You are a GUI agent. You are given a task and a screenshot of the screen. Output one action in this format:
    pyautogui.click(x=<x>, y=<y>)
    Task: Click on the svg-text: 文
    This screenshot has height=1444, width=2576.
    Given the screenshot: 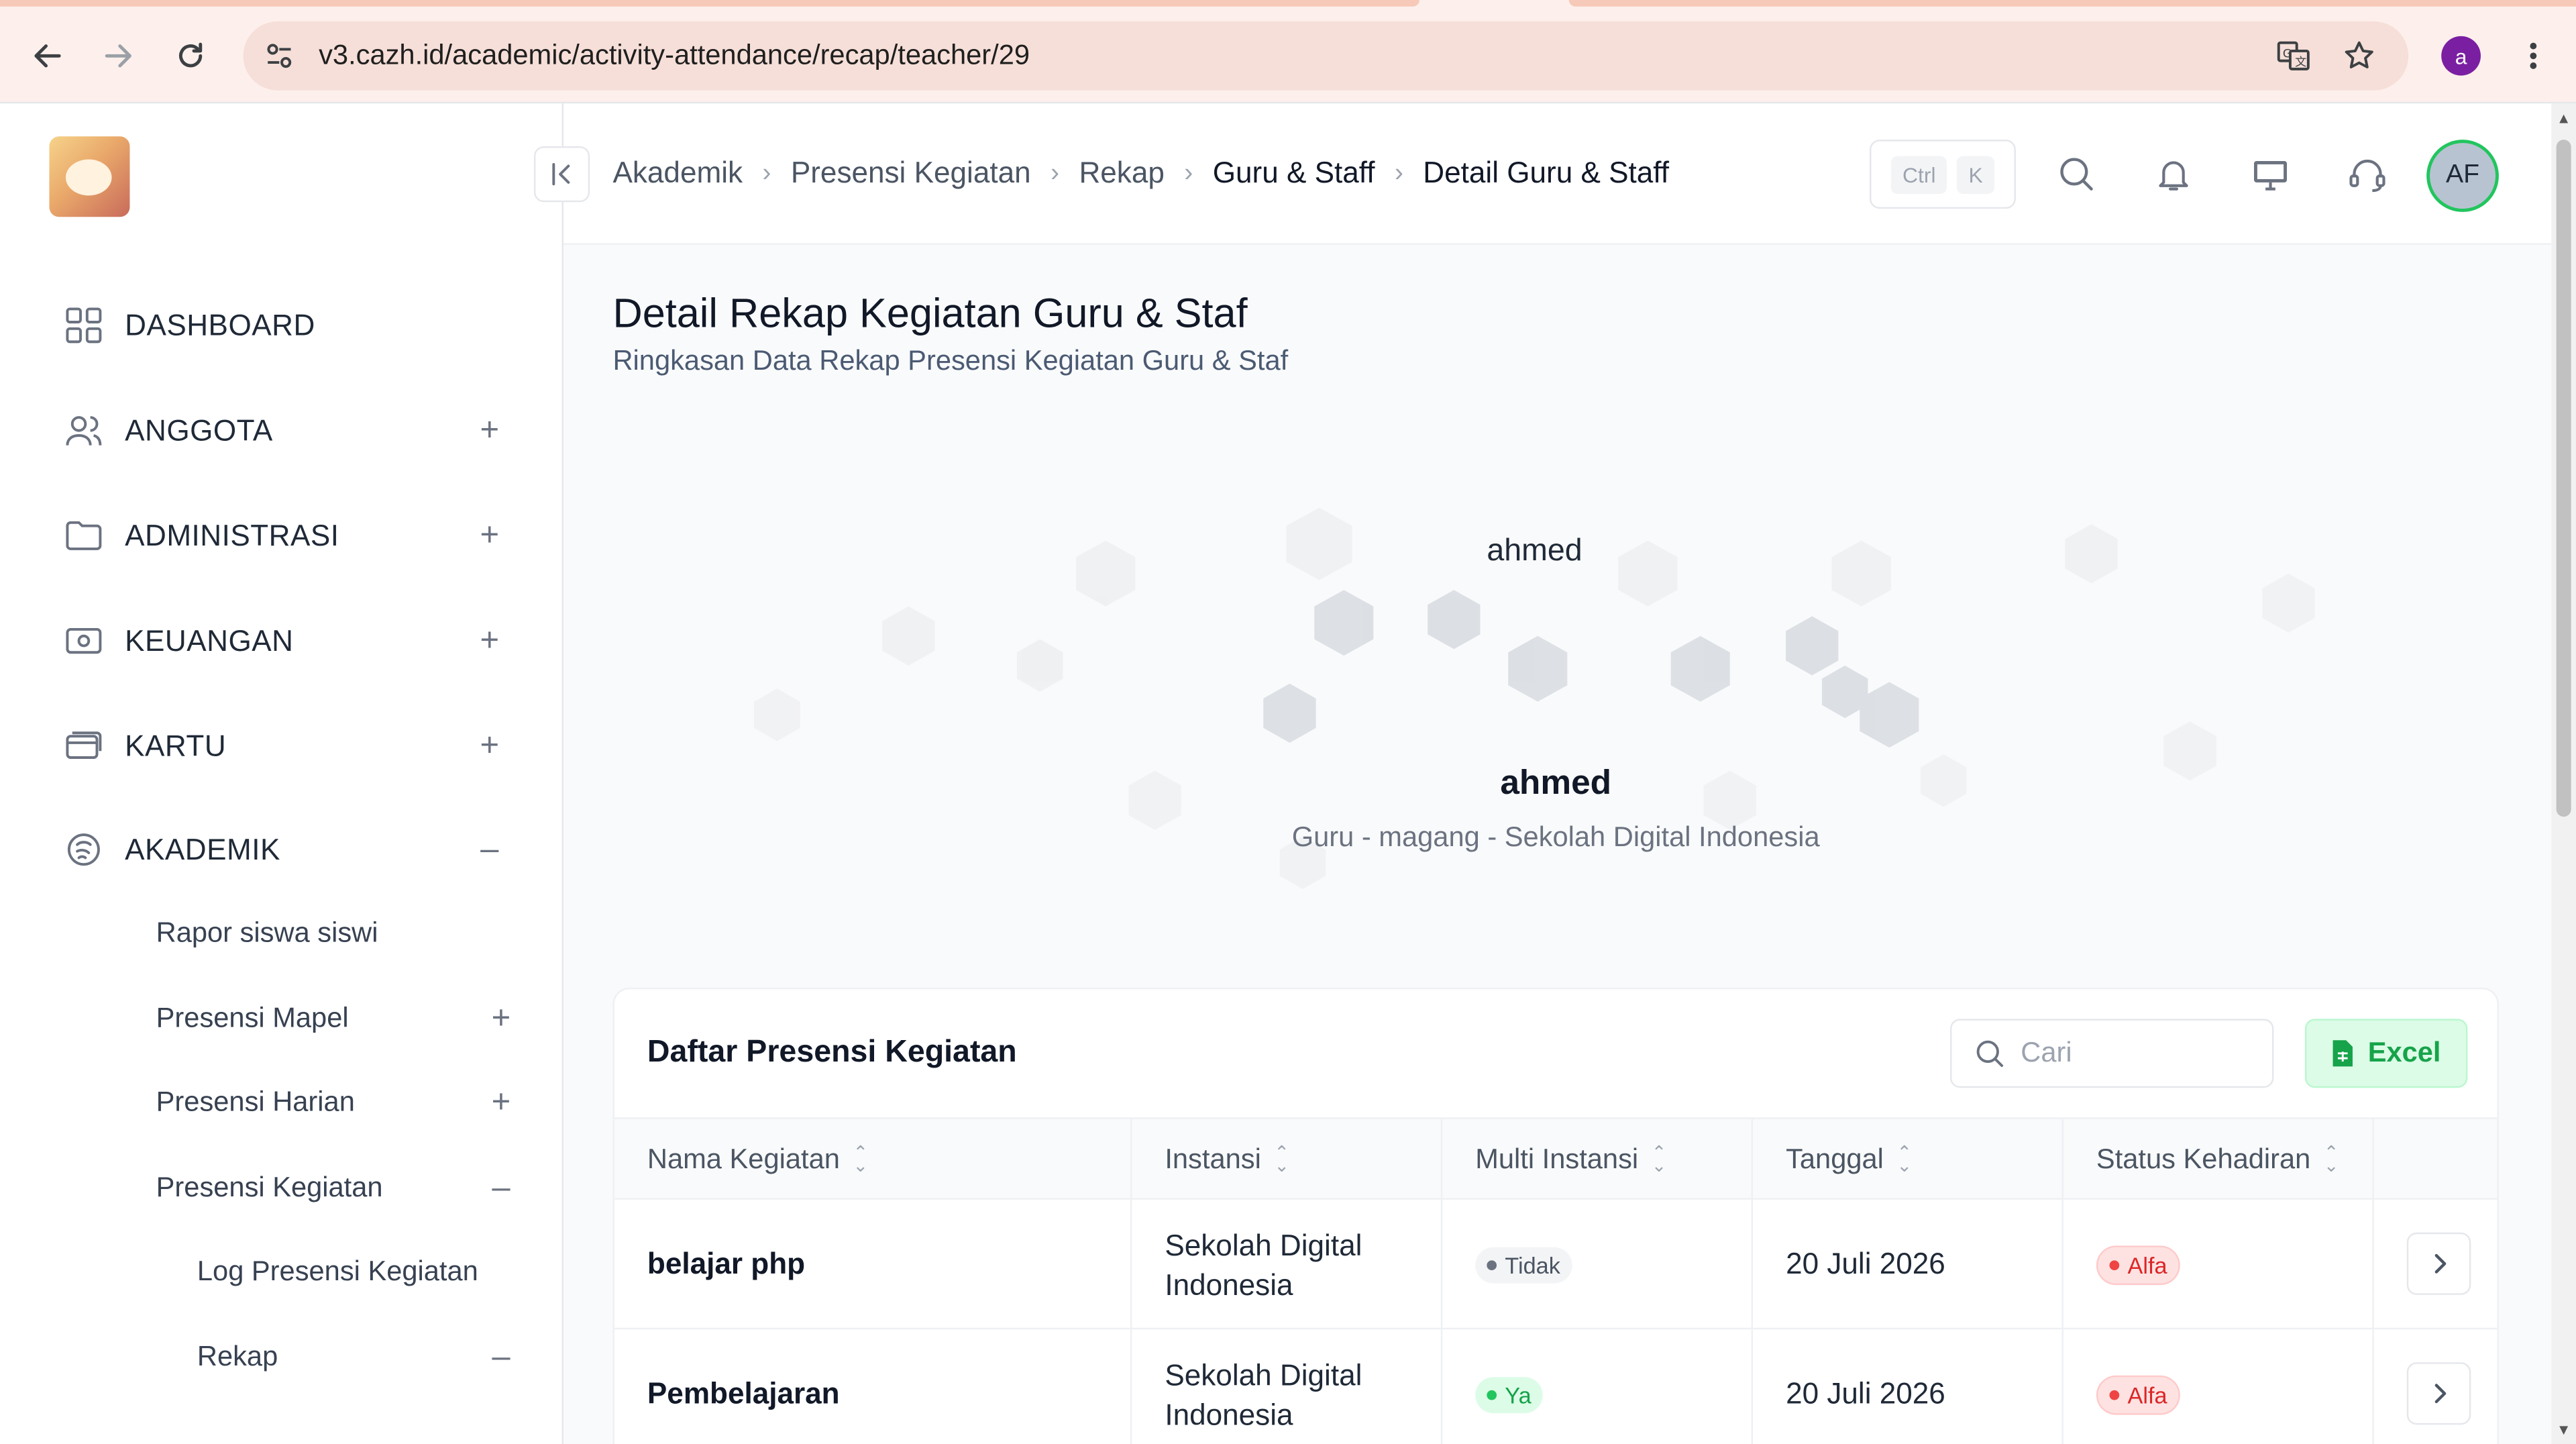 What is the action you would take?
    pyautogui.click(x=2300, y=62)
    